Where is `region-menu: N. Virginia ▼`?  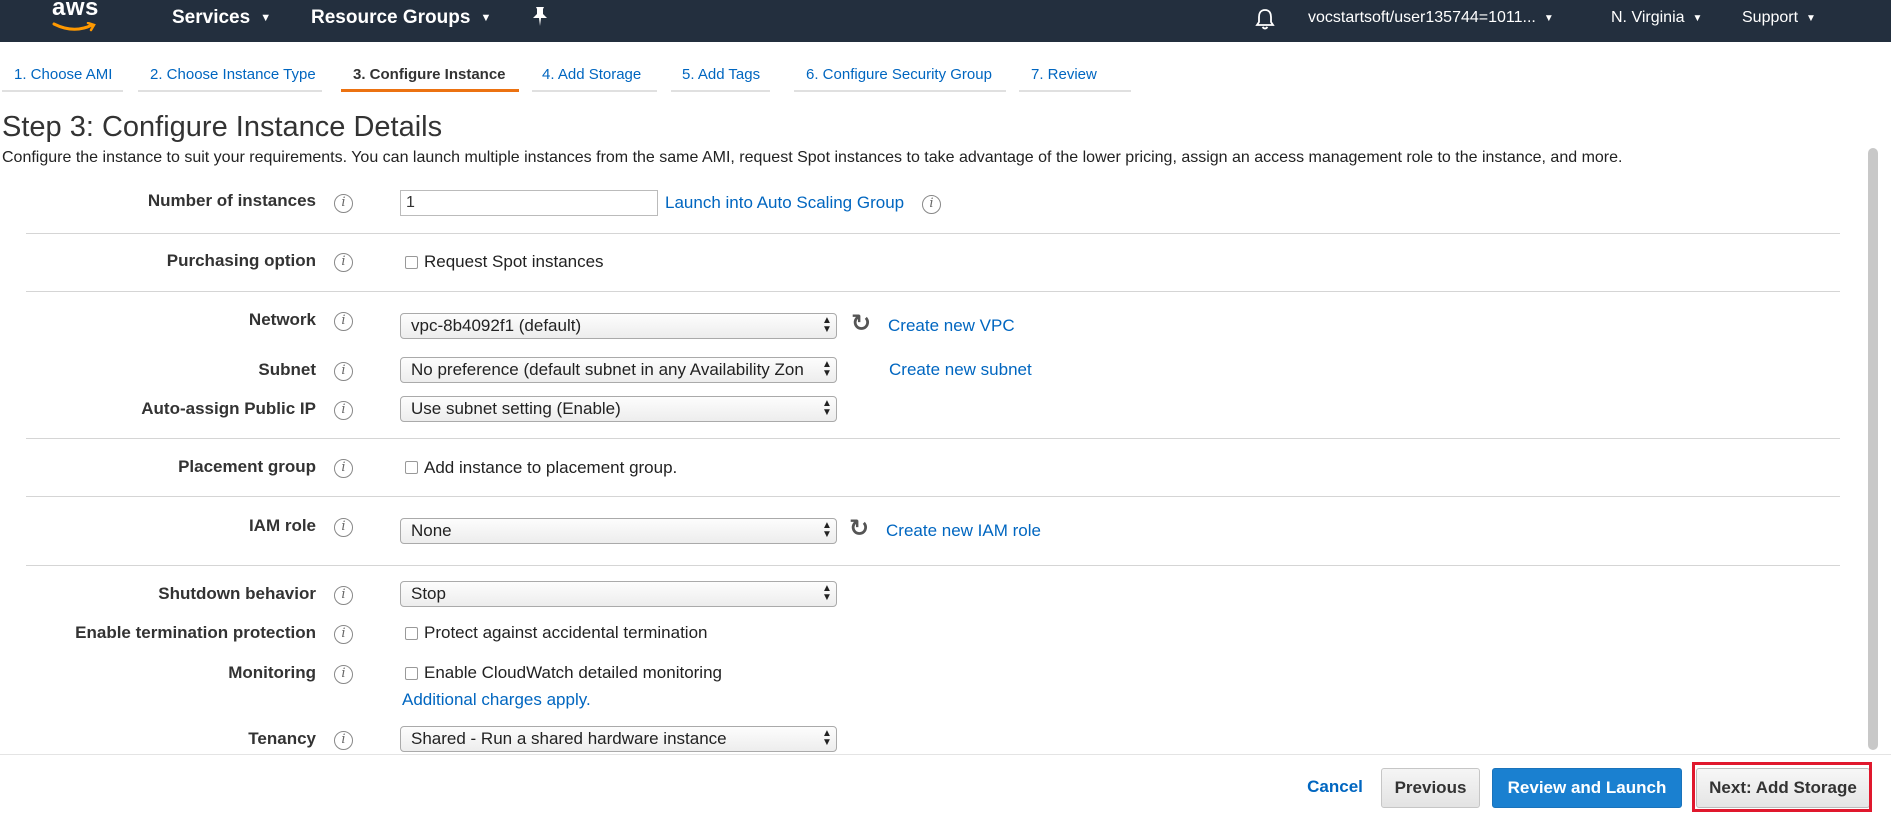 region-menu: N. Virginia ▼ is located at coordinates (1656, 18).